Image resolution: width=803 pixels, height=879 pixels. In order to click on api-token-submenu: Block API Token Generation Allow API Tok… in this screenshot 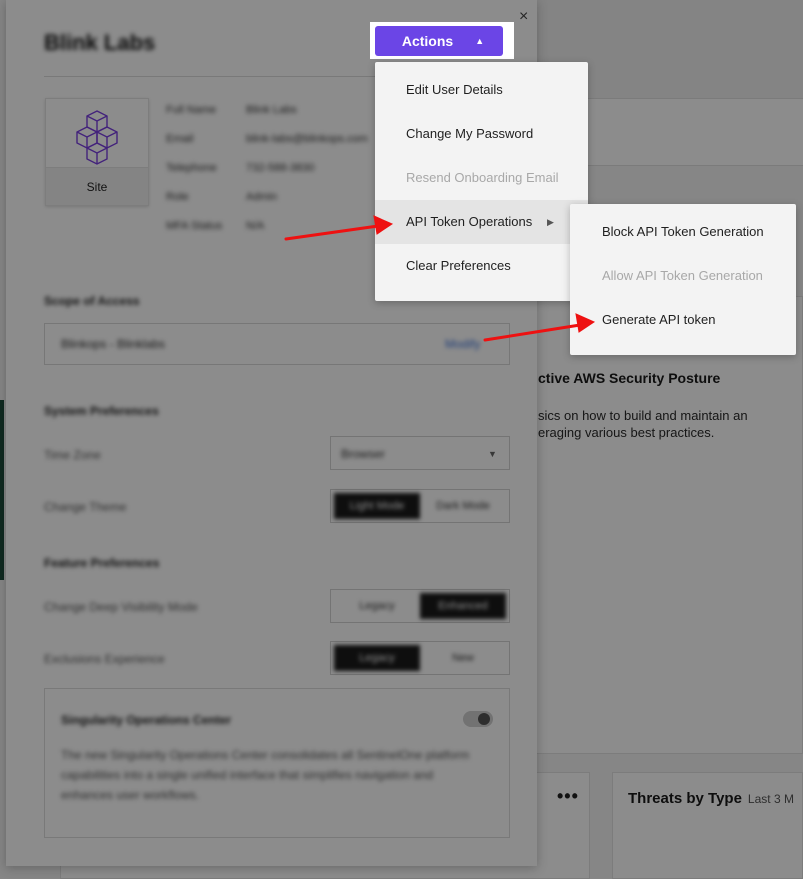, I will do `click(683, 279)`.